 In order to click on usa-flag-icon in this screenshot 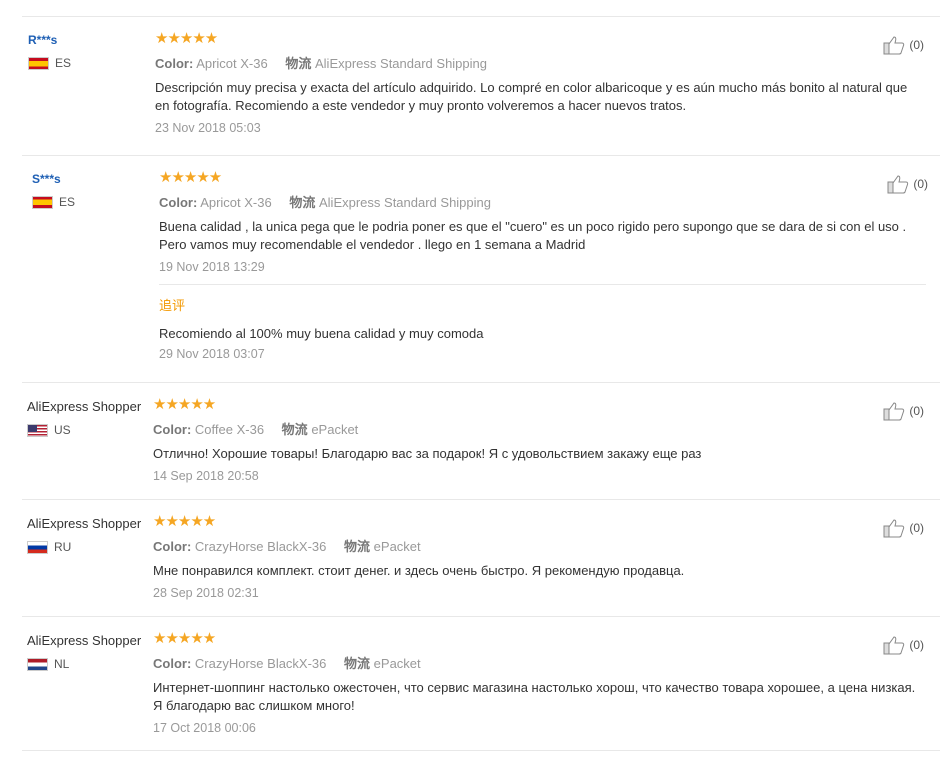, I will do `click(37, 430)`.